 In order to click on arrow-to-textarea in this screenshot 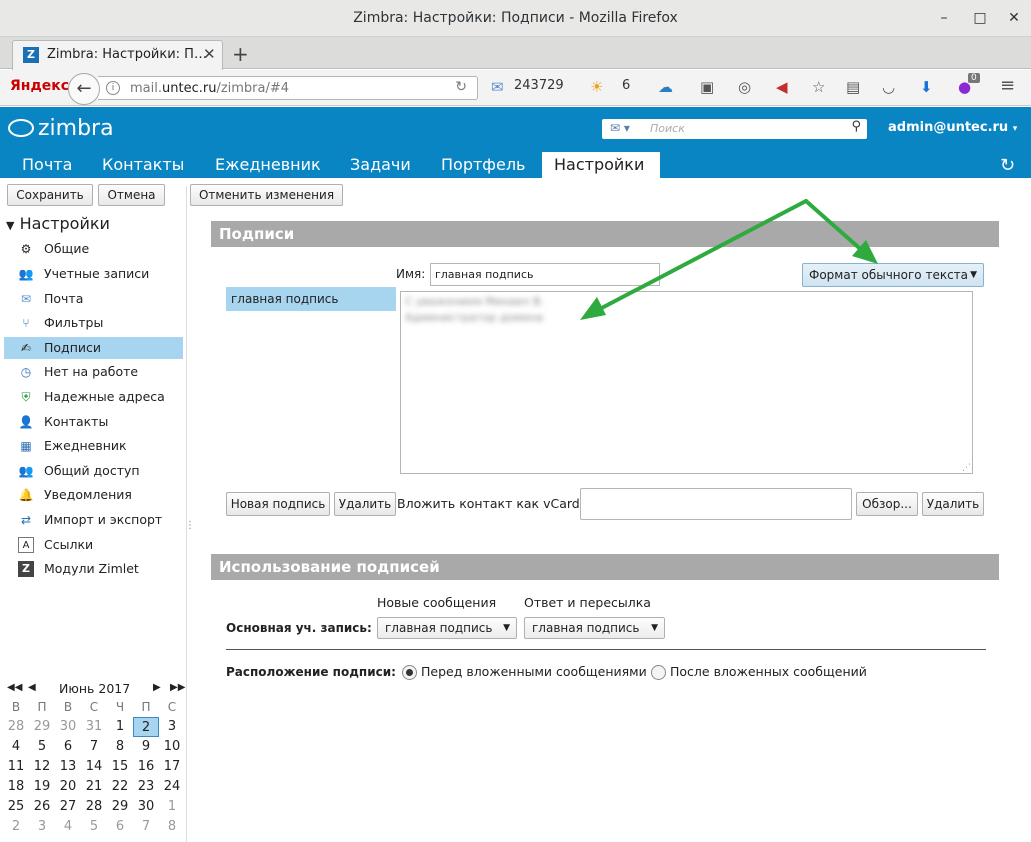, I will do `click(701, 256)`.